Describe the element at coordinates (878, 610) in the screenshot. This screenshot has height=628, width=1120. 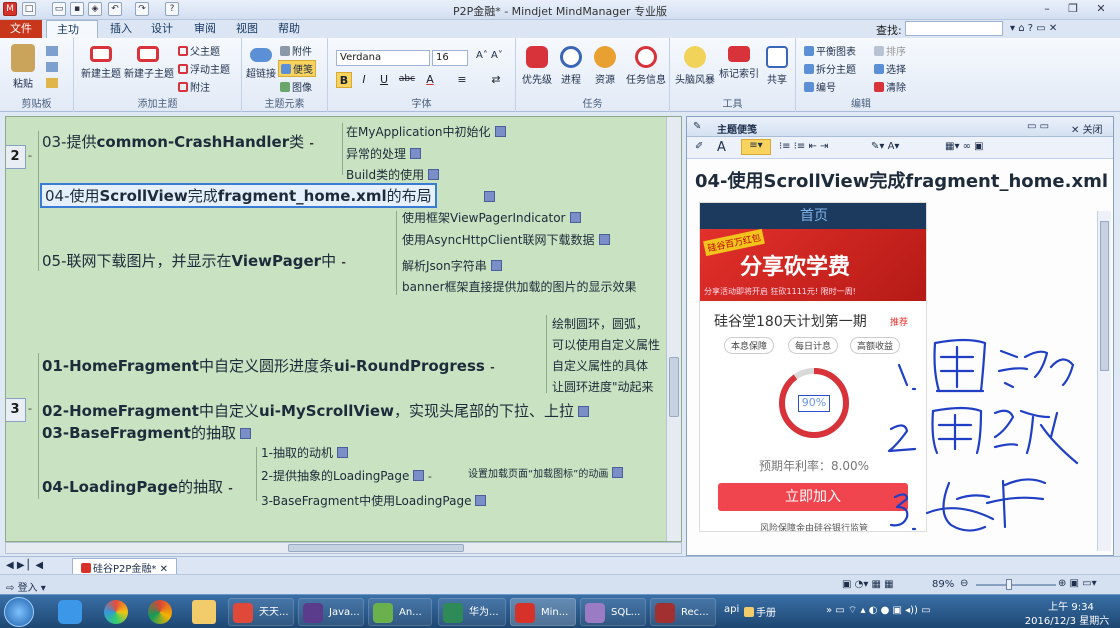
I see `tray-icons: » ▭ ⌔ ▴ ◐ ● ▣ ◂)) ▭` at that location.